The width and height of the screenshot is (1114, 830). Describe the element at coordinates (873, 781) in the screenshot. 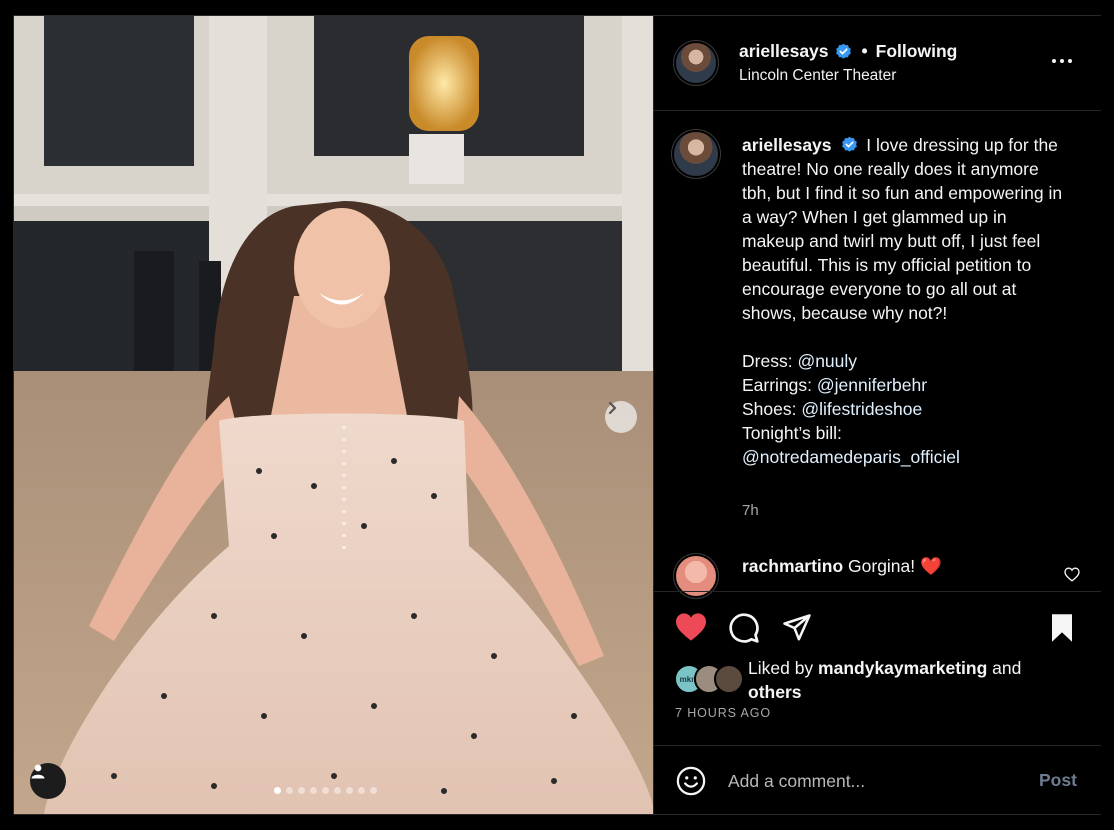

I see `add-comment-input` at that location.